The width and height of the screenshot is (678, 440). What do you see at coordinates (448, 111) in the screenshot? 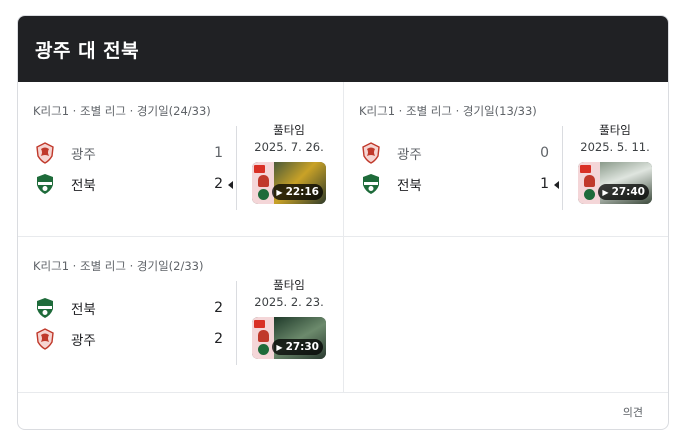
I see `league-info: K리그1 · 조별 리그 · 경기일(13/33)` at bounding box center [448, 111].